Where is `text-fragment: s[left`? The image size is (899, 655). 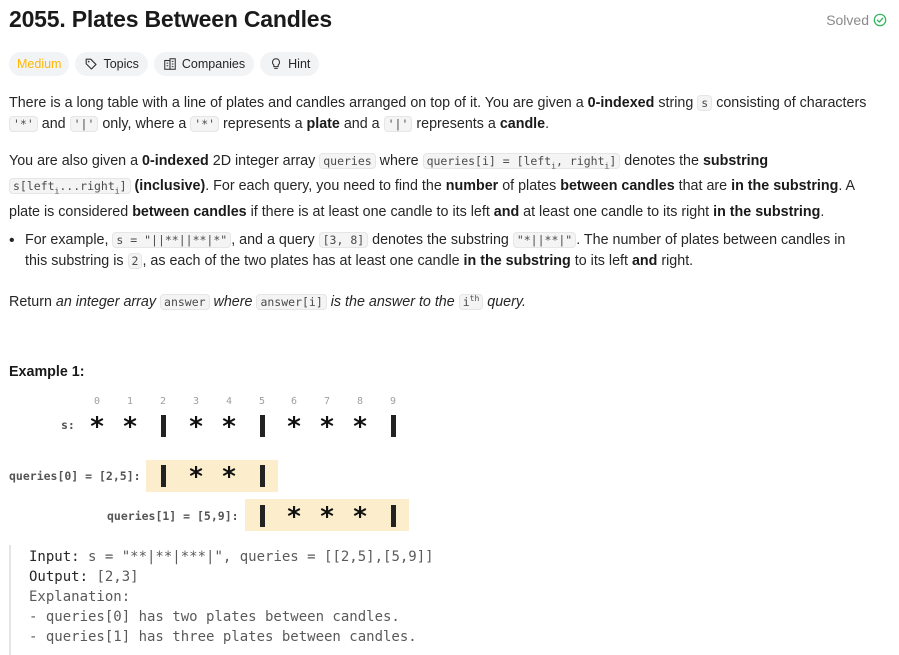 text-fragment: s[left is located at coordinates (34, 186).